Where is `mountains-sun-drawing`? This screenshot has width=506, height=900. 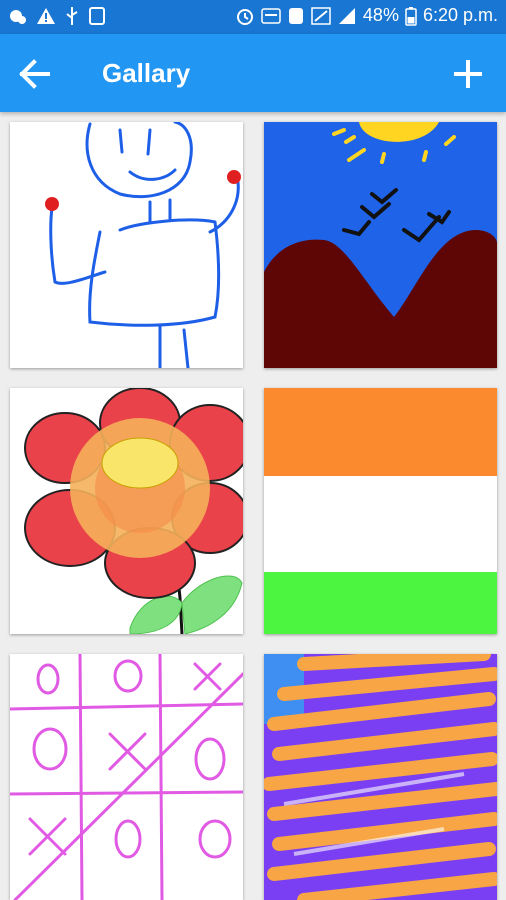
mountains-sun-drawing is located at coordinates (380, 245).